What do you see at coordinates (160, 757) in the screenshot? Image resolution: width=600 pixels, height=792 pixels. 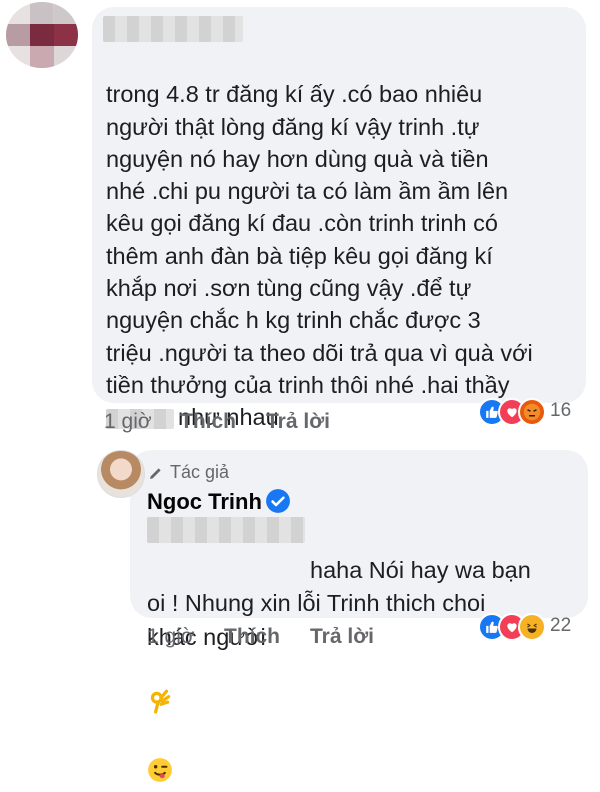 I see `winking-tongue-emoji` at bounding box center [160, 757].